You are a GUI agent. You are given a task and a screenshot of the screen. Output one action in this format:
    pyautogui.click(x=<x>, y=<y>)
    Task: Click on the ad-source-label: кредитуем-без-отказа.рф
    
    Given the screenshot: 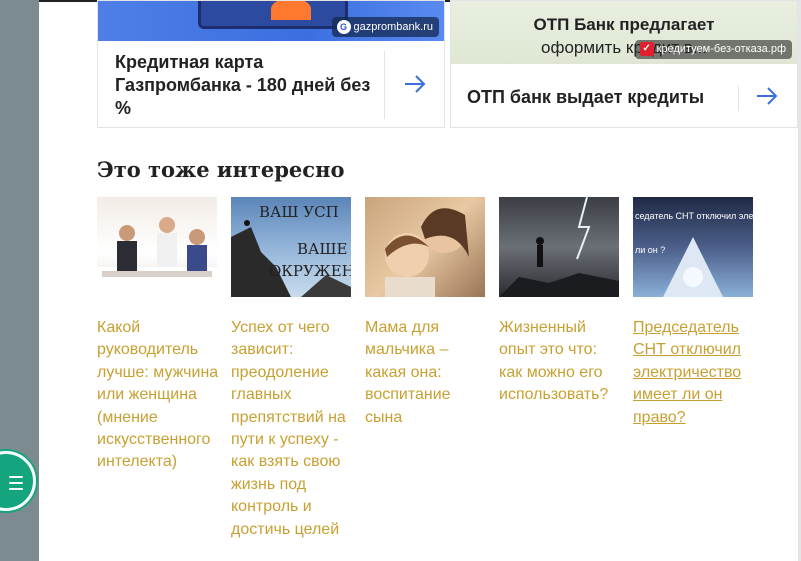 What is the action you would take?
    pyautogui.click(x=721, y=49)
    